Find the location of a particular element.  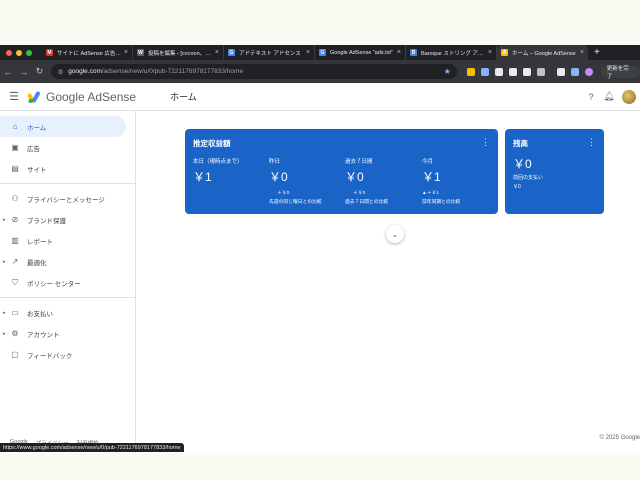

trend-icon: ↗ is located at coordinates (15, 261).